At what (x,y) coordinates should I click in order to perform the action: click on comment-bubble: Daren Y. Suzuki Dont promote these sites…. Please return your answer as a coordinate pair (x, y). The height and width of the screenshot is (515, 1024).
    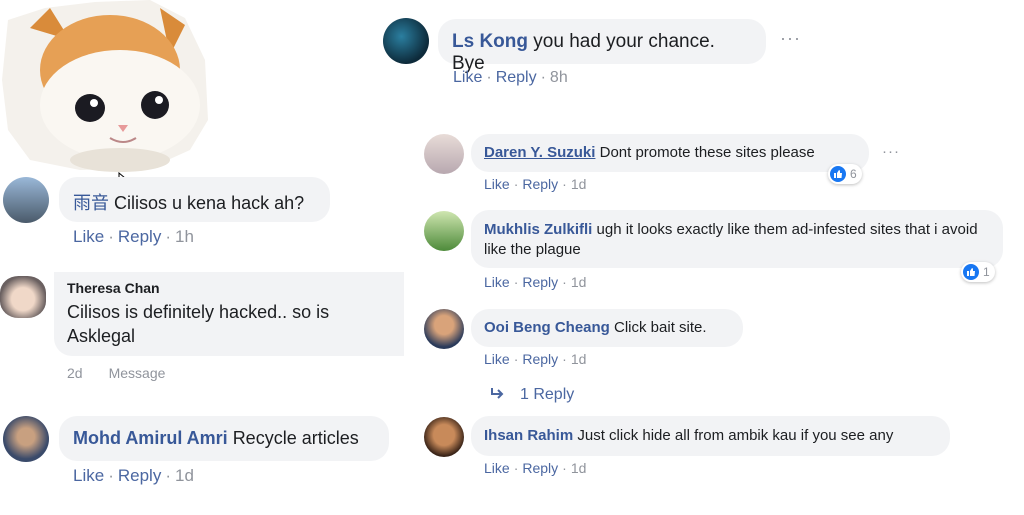
    Looking at the image, I should click on (670, 153).